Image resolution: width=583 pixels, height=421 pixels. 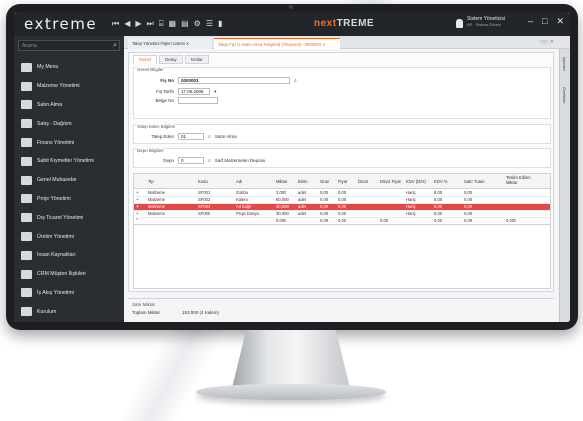 I want to click on tab-request-list: Talep Yönetimi Fişleri Listesi ✕, so click(x=170, y=43).